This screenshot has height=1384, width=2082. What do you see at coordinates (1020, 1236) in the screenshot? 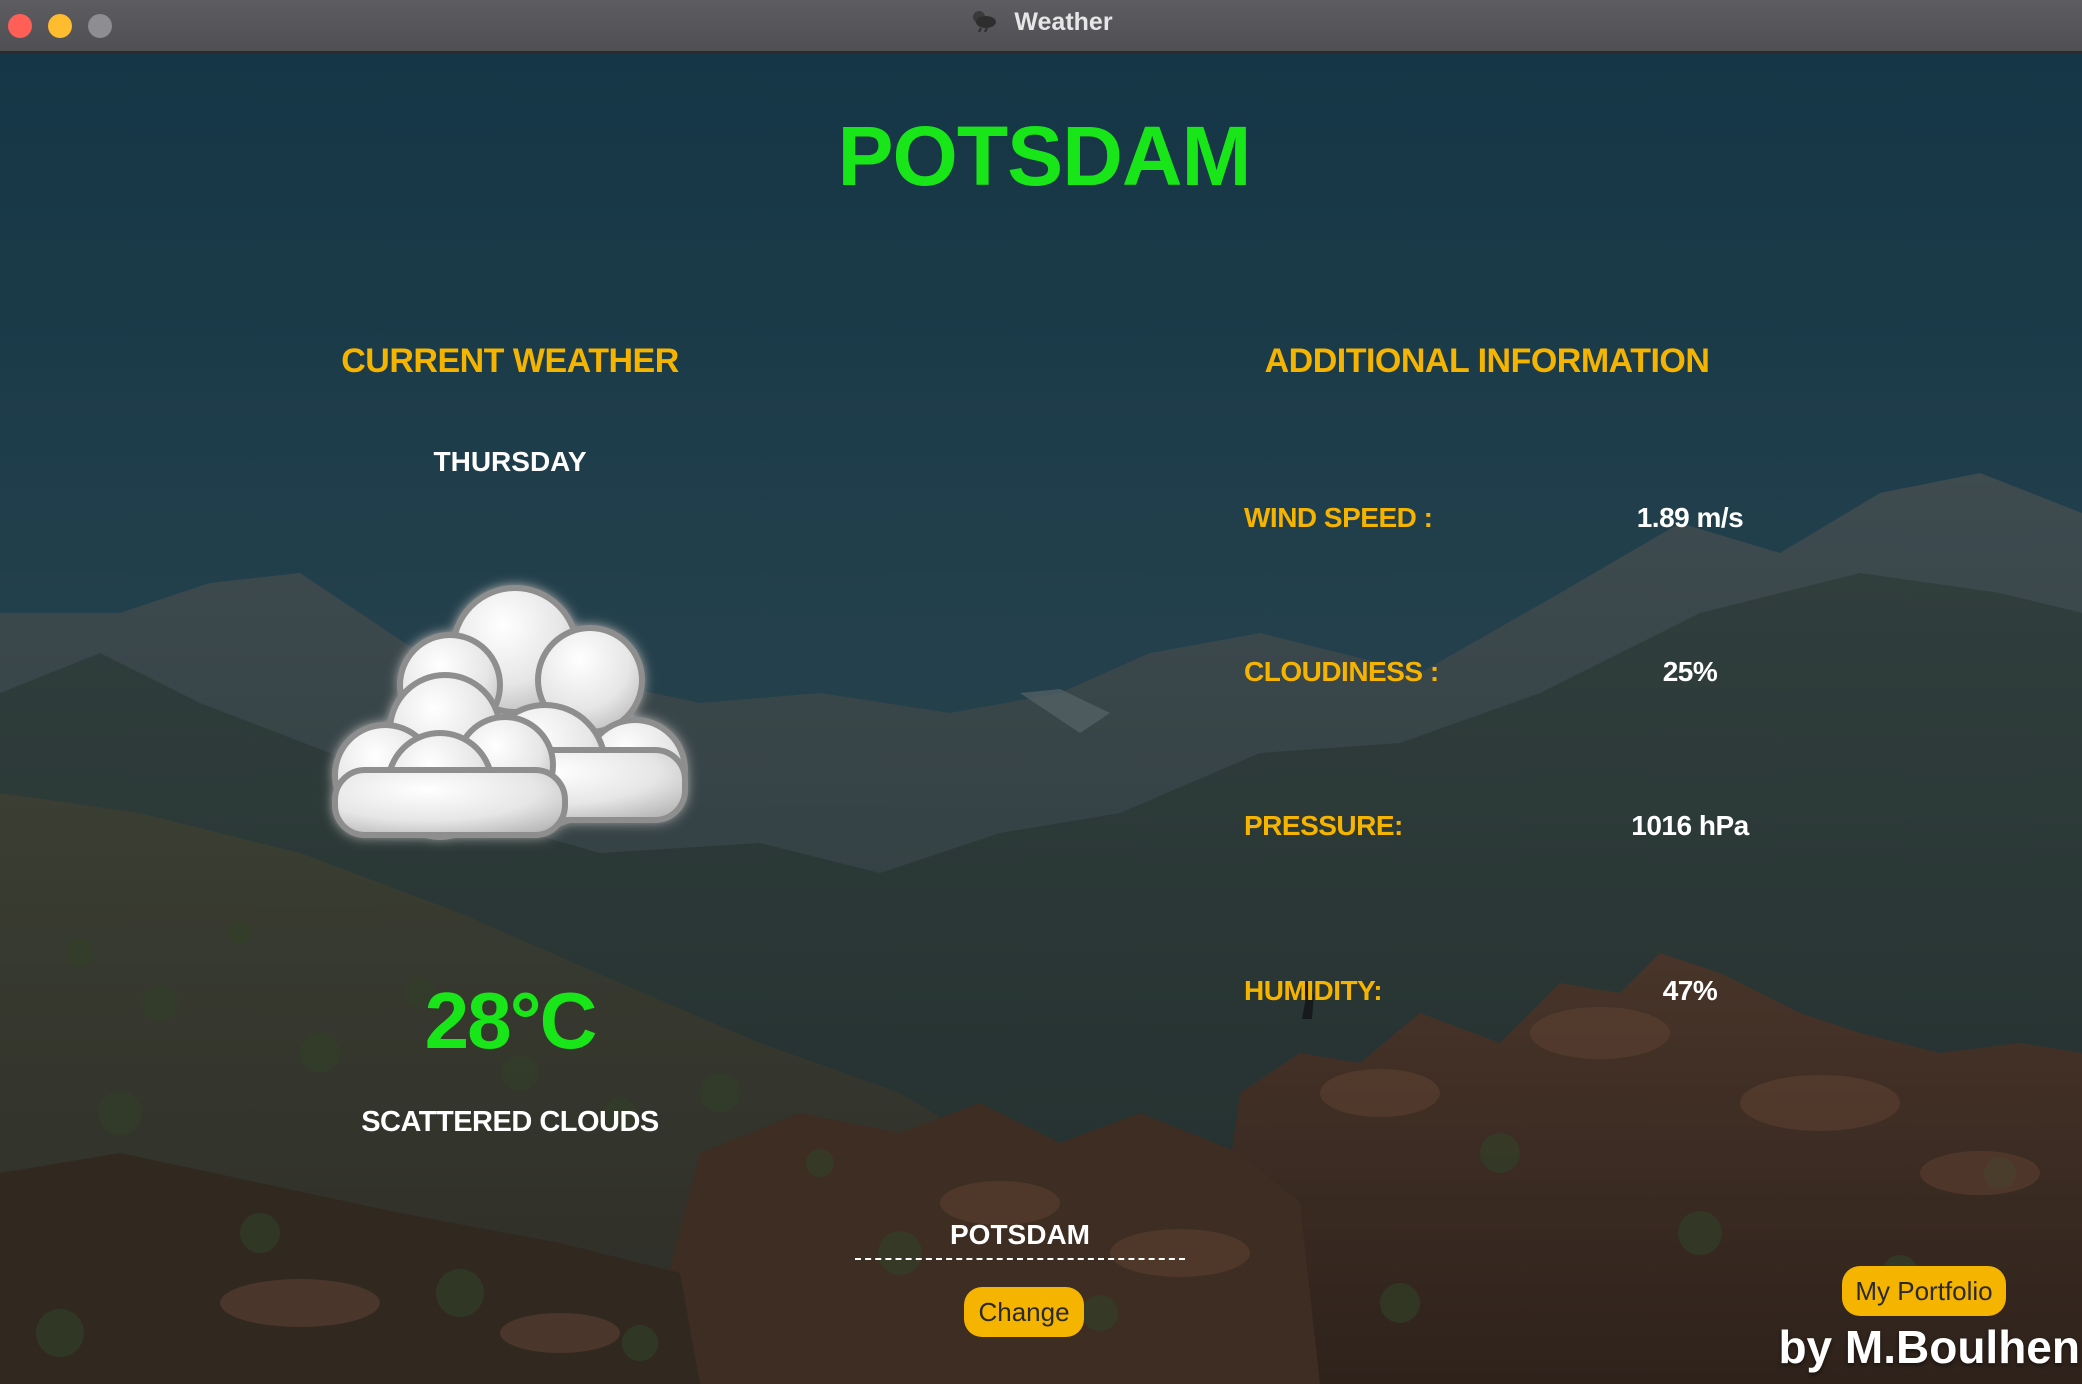
I see `city-input` at bounding box center [1020, 1236].